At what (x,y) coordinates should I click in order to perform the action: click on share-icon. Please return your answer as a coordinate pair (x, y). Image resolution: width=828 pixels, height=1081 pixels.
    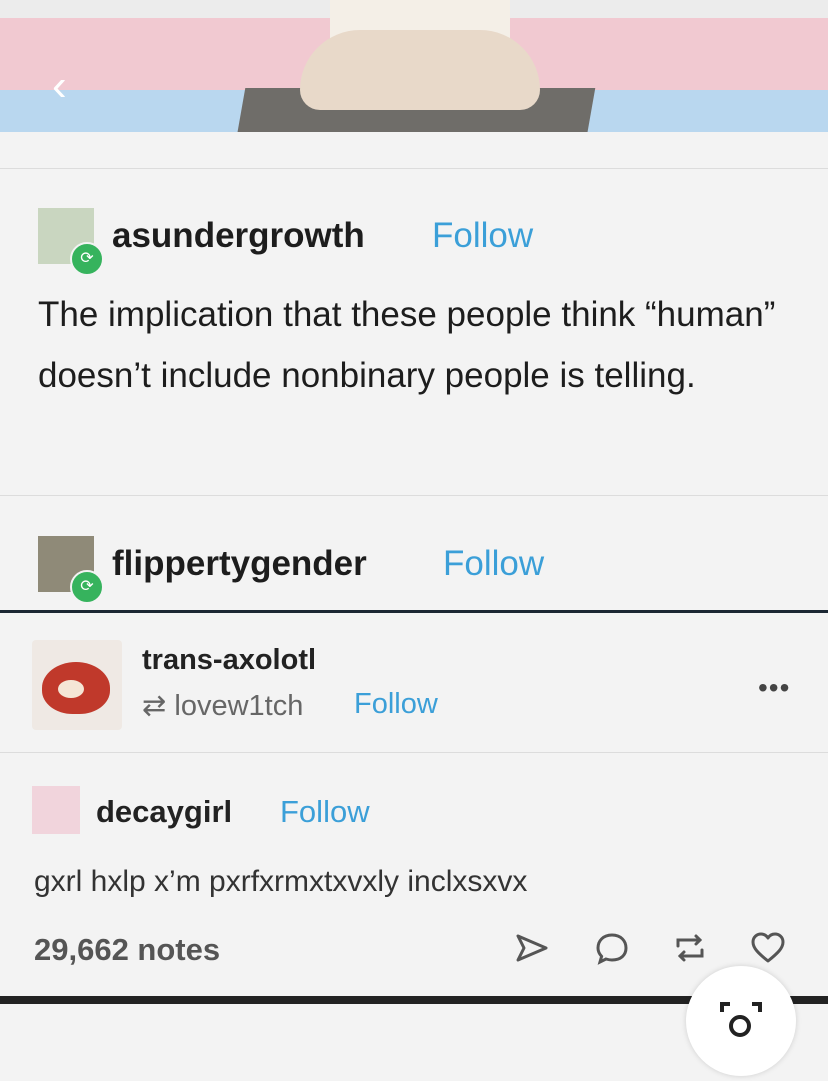
    Looking at the image, I should click on (532, 948).